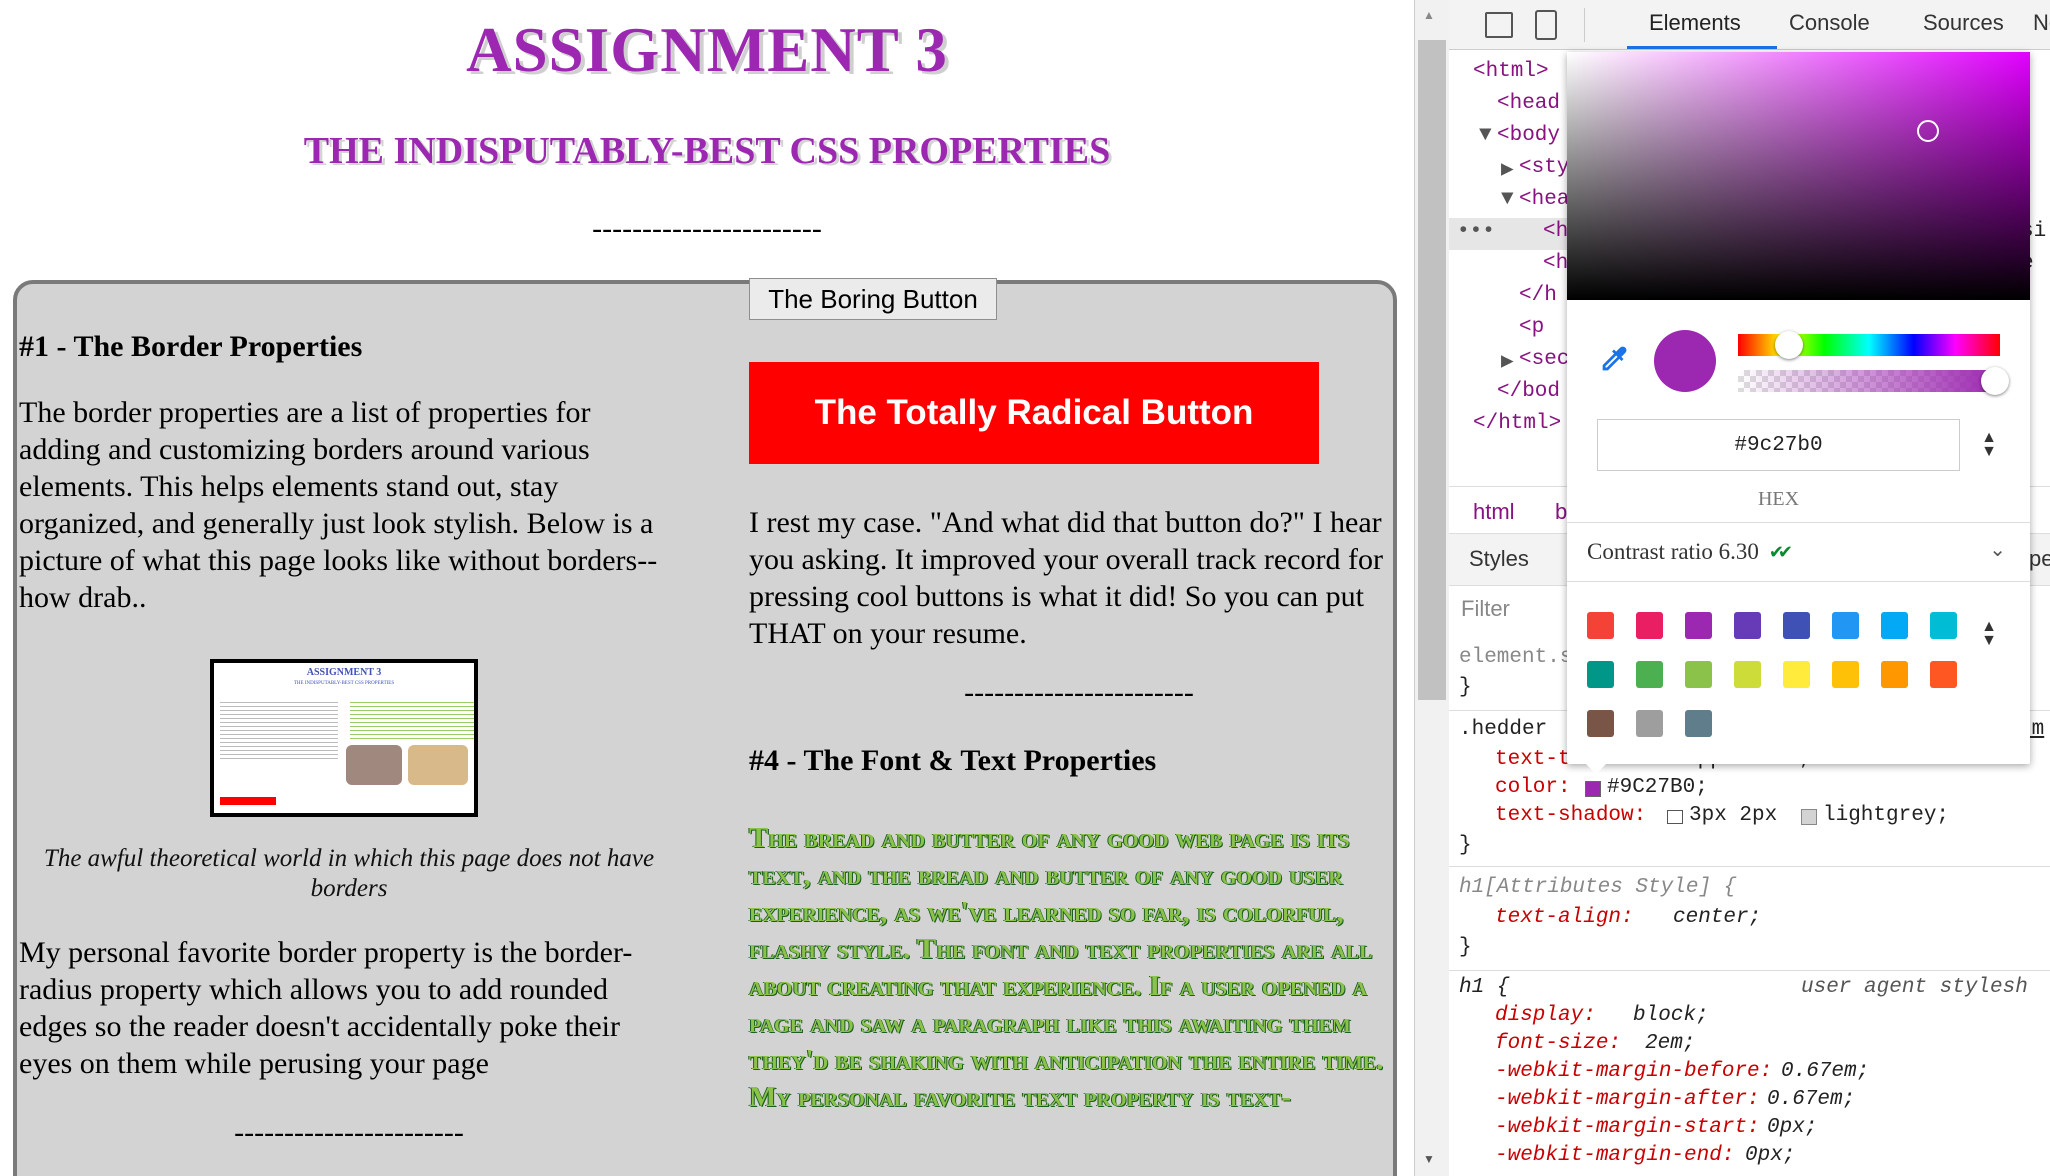  I want to click on scroll-down-icon: ▼, so click(1429, 1159).